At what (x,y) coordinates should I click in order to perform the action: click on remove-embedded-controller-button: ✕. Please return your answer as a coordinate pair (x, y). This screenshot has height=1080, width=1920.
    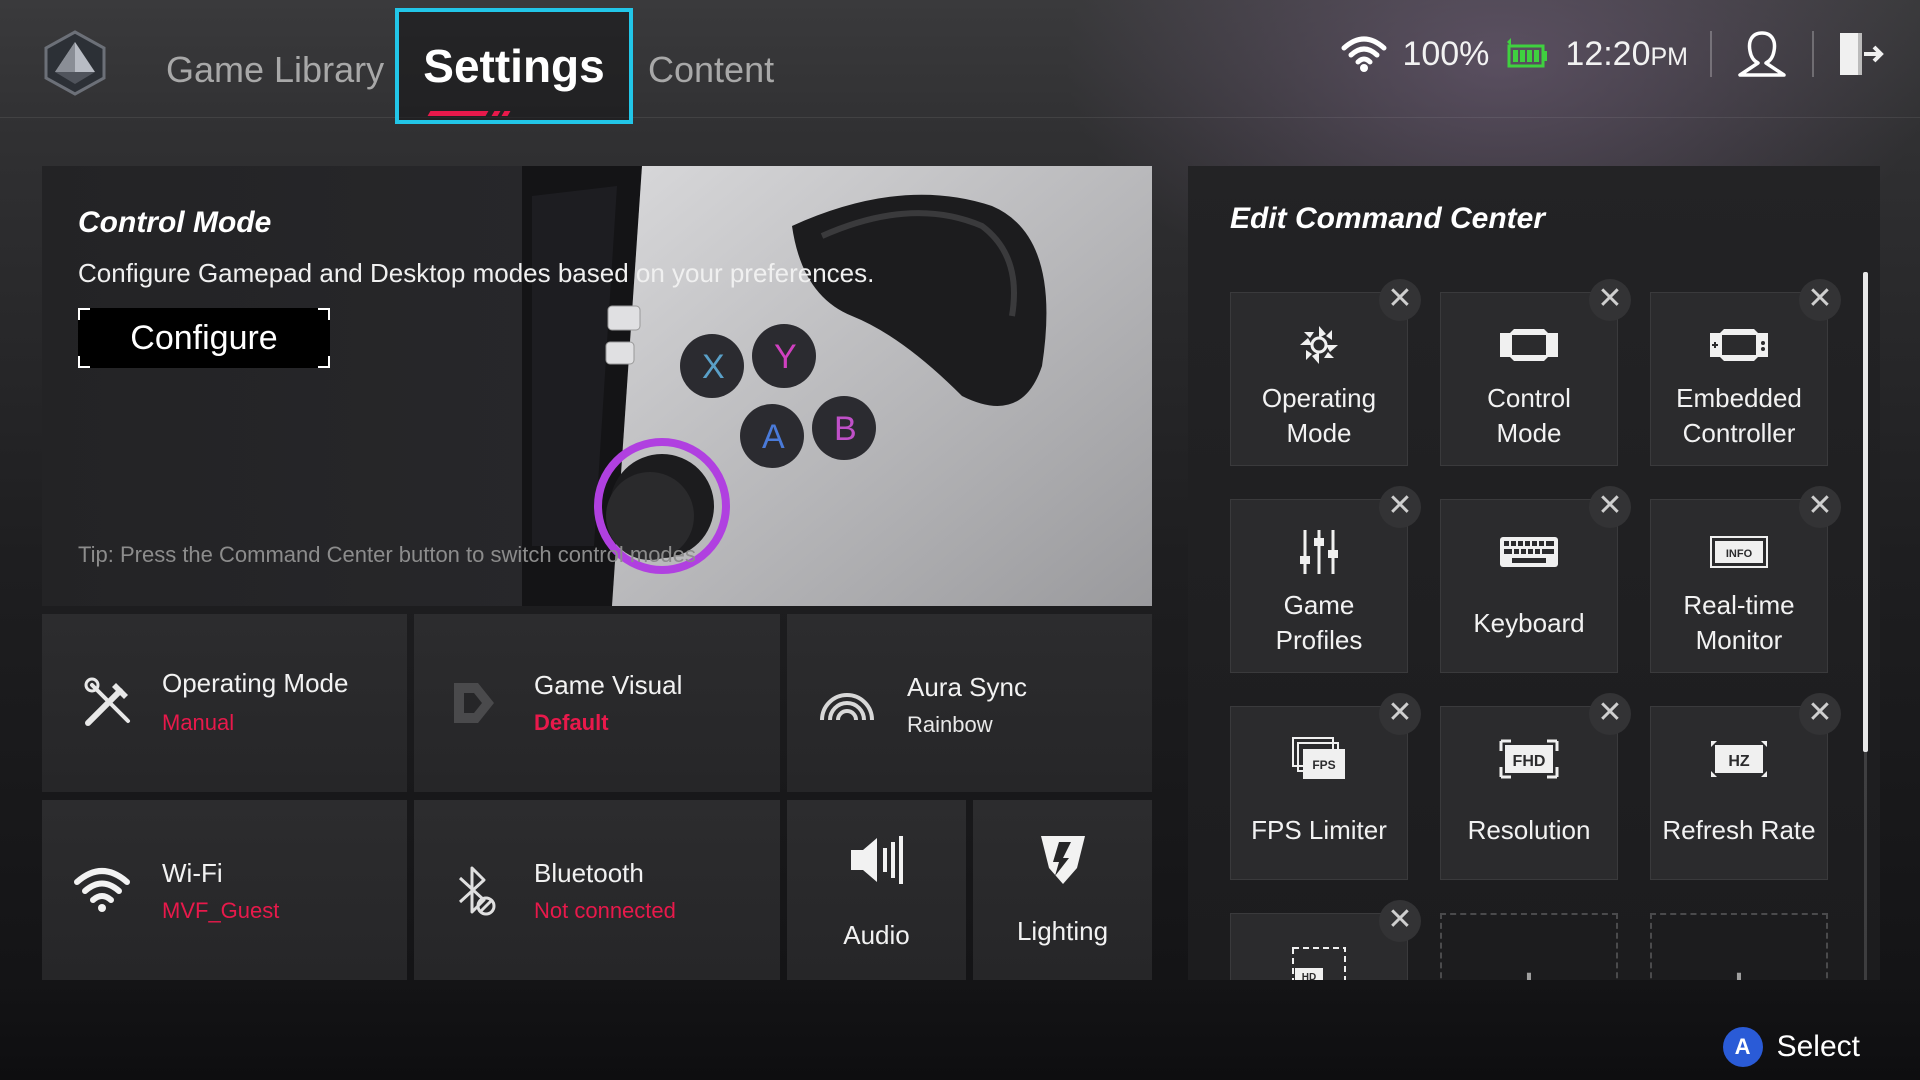
    Looking at the image, I should click on (1820, 300).